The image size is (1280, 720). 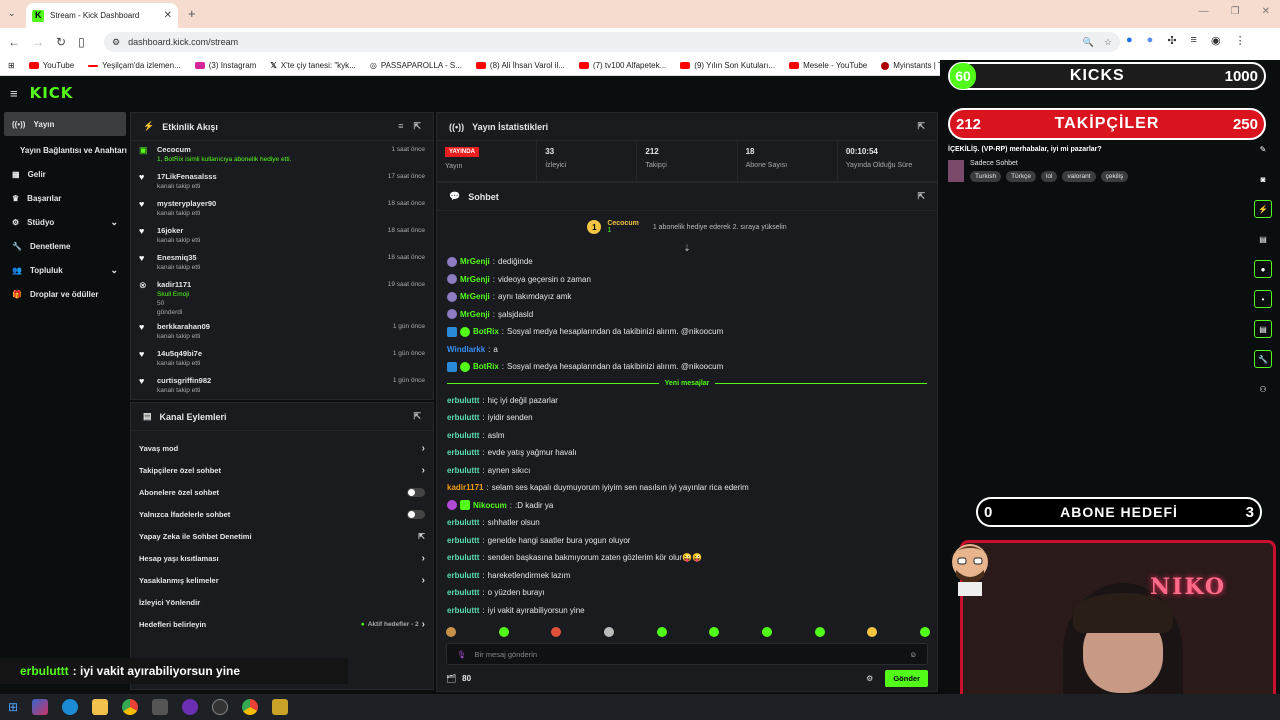 I want to click on windows-start-icon: ⊞, so click(x=13, y=707).